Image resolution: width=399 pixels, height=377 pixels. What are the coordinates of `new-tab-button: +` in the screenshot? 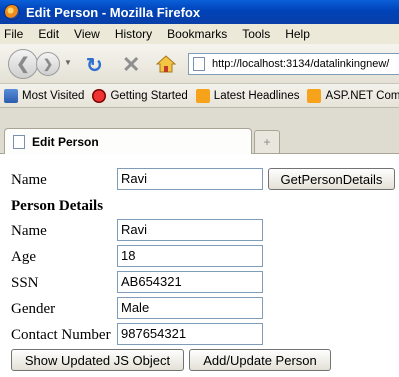 It's located at (267, 141).